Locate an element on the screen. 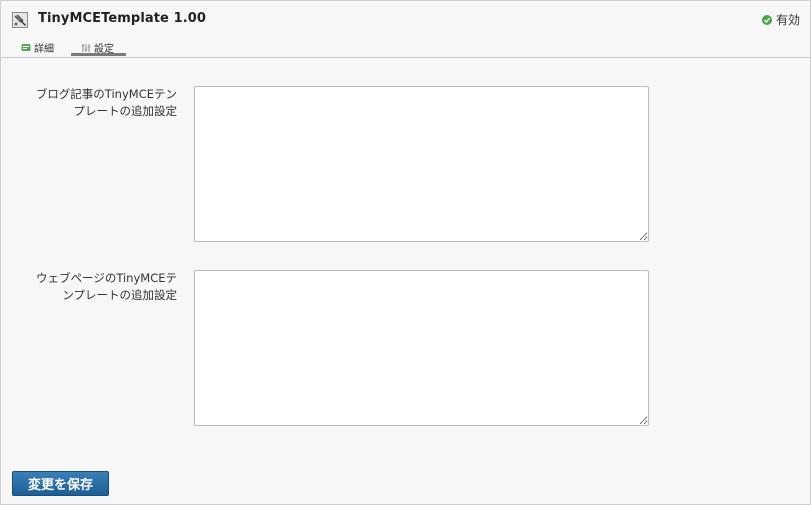 The image size is (811, 505). status-label: 有効 is located at coordinates (787, 20).